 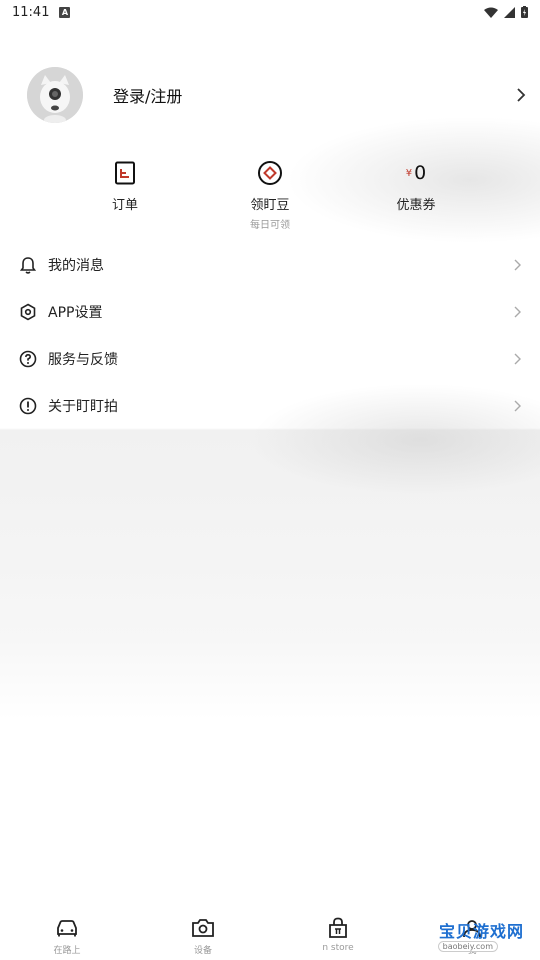 I want to click on bell-icon, so click(x=28, y=265).